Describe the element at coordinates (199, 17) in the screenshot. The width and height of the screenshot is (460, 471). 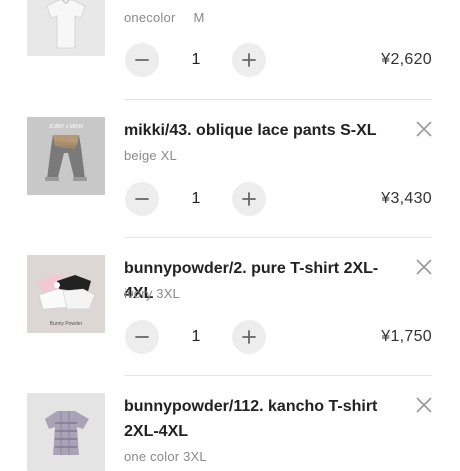
I see `variant-size: M` at that location.